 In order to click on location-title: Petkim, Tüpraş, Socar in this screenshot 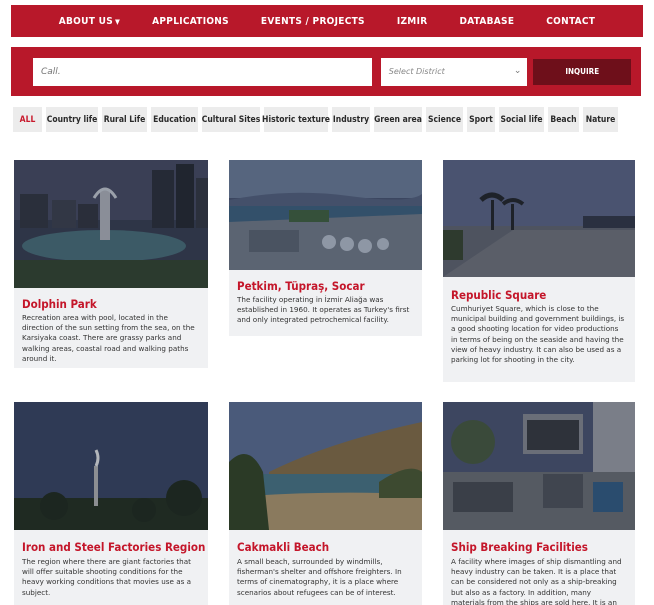, I will do `click(301, 286)`.